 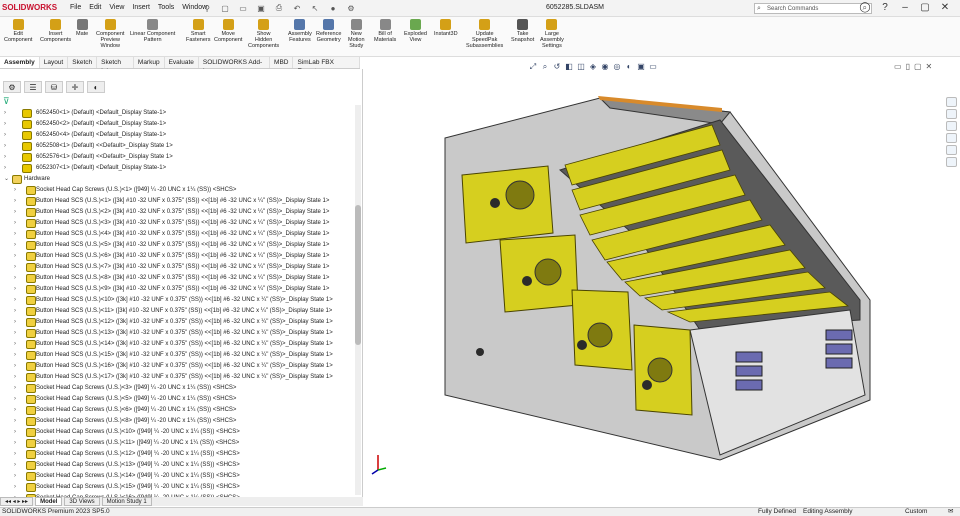 I want to click on ribbon-preview-window-button: Component Preview Window, so click(x=110, y=34).